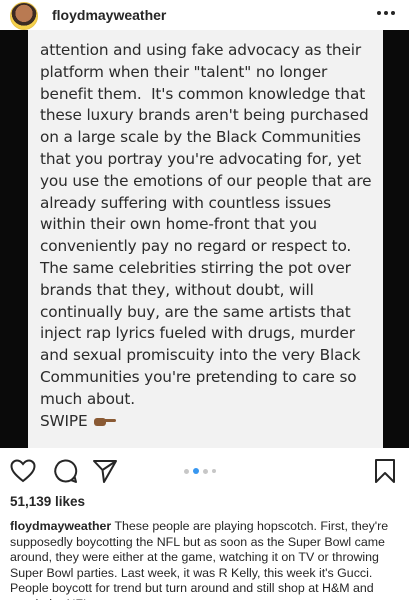 Image resolution: width=409 pixels, height=600 pixels. Describe the element at coordinates (24, 16) in the screenshot. I see `avatar` at that location.